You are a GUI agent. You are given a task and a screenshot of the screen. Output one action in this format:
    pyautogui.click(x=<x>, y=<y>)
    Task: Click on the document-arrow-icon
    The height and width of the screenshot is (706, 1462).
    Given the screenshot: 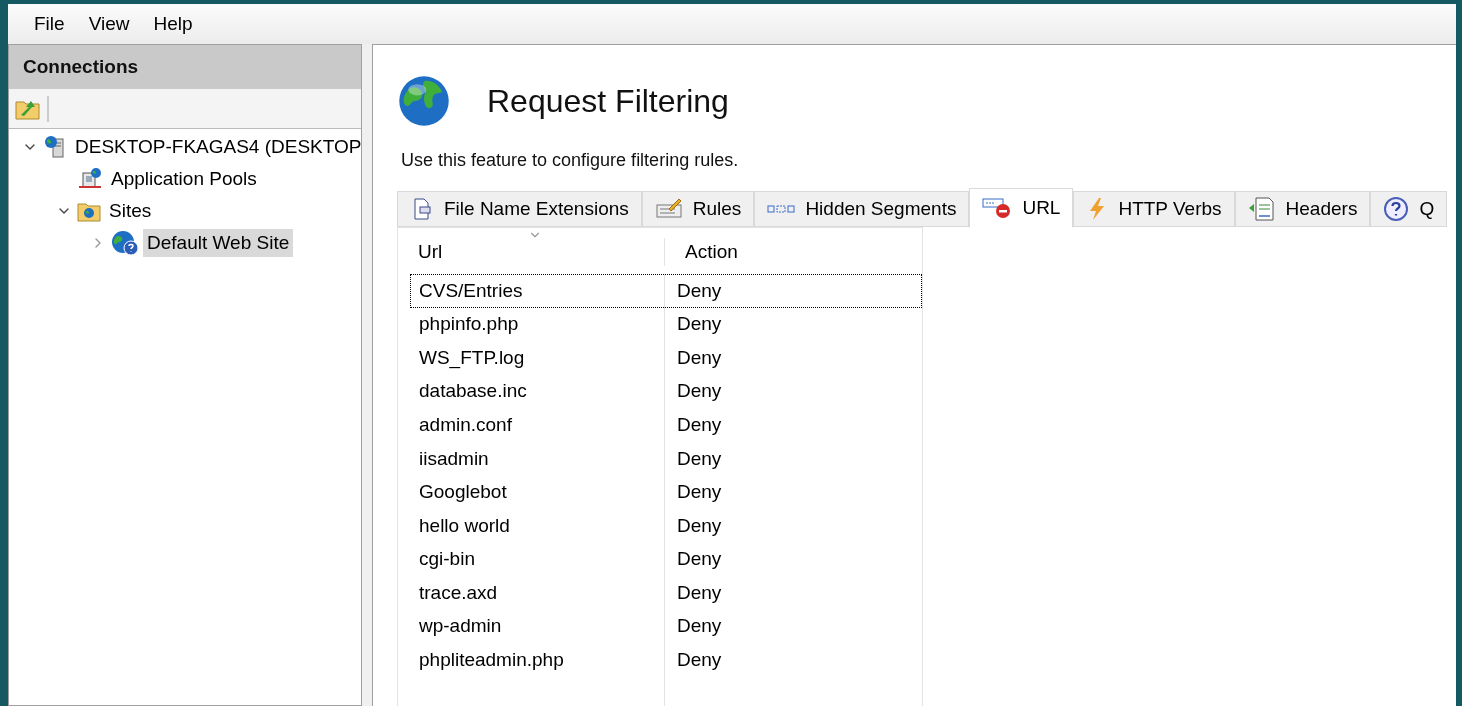 What is the action you would take?
    pyautogui.click(x=1261, y=209)
    